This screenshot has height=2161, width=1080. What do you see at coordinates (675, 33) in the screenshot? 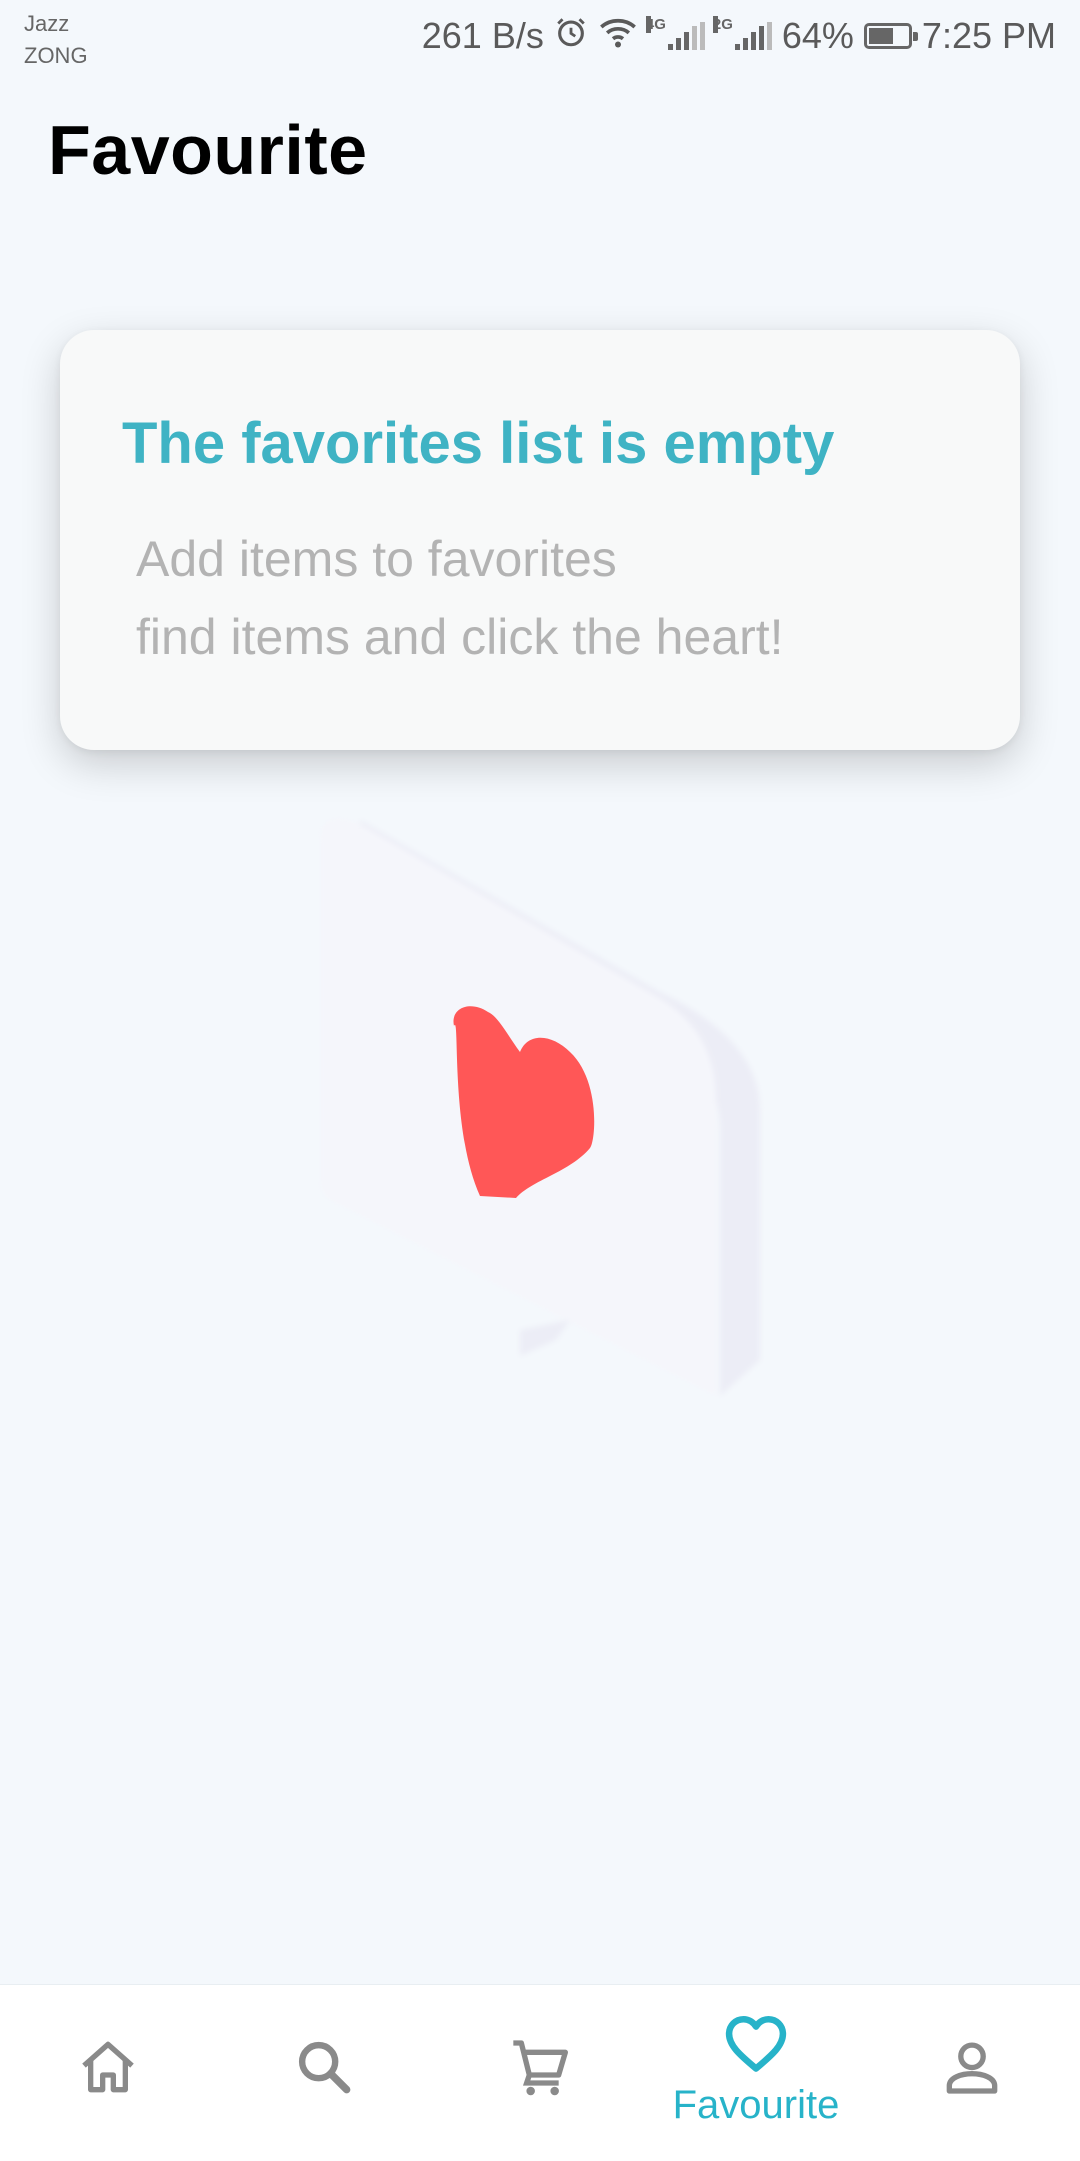
I see `signal-icon-1: 4G` at bounding box center [675, 33].